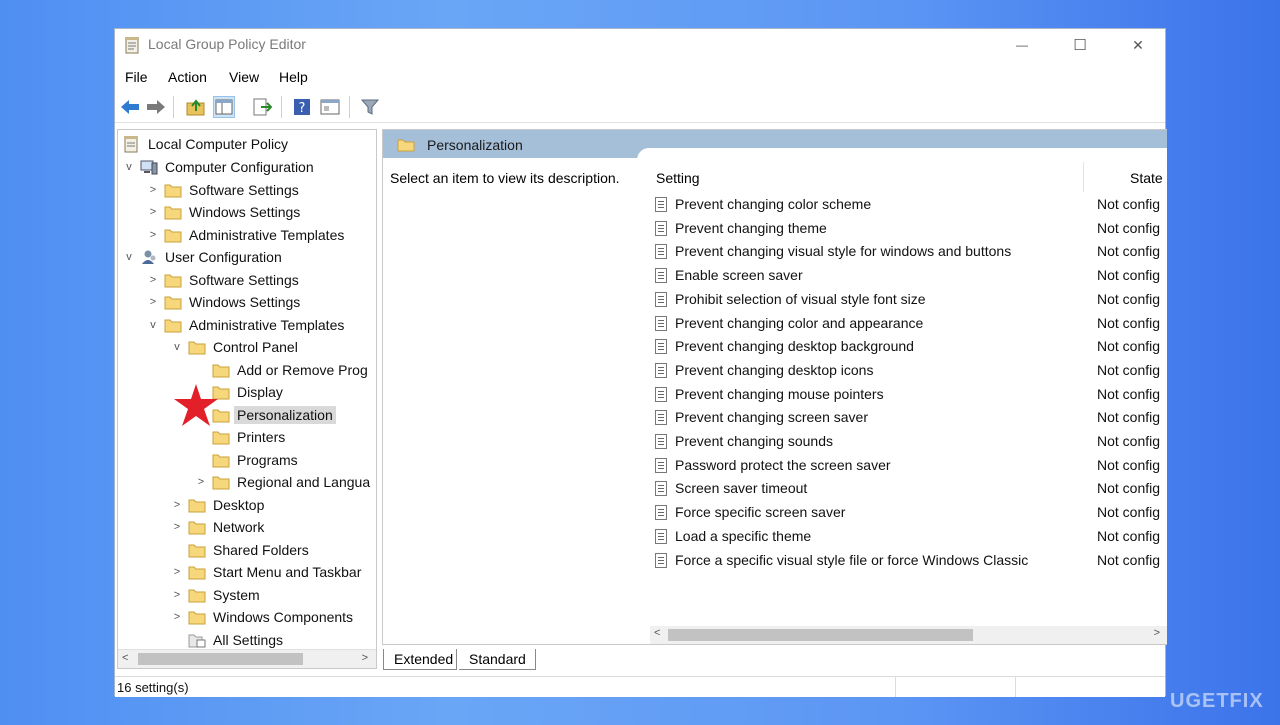  I want to click on tree-item: Shared Folders, so click(239, 550).